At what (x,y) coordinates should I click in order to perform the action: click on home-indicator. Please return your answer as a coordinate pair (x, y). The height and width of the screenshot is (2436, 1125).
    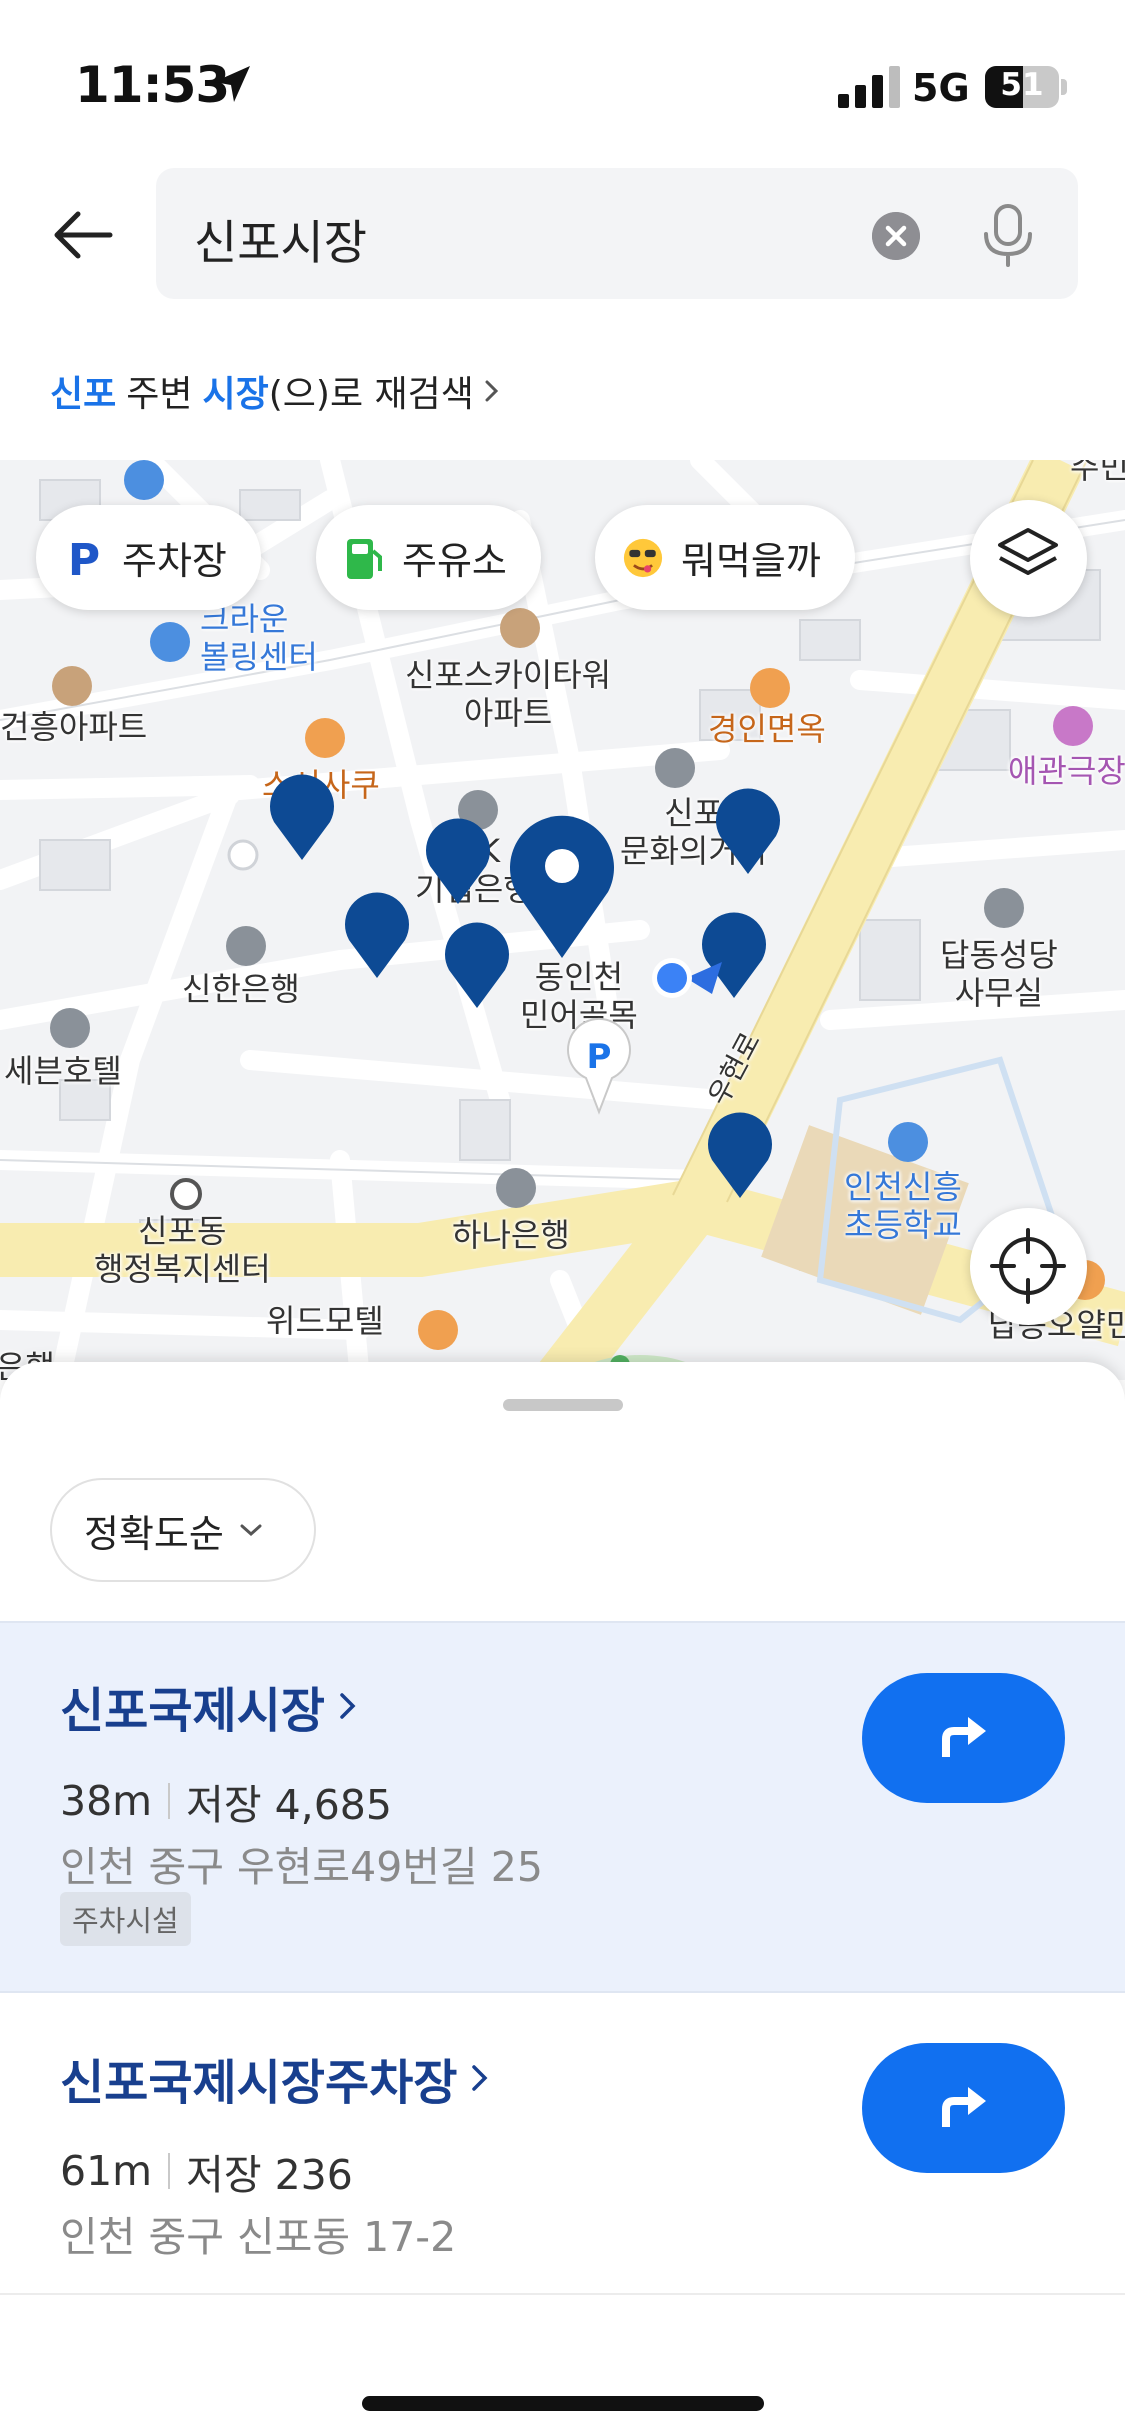
    Looking at the image, I should click on (563, 2403).